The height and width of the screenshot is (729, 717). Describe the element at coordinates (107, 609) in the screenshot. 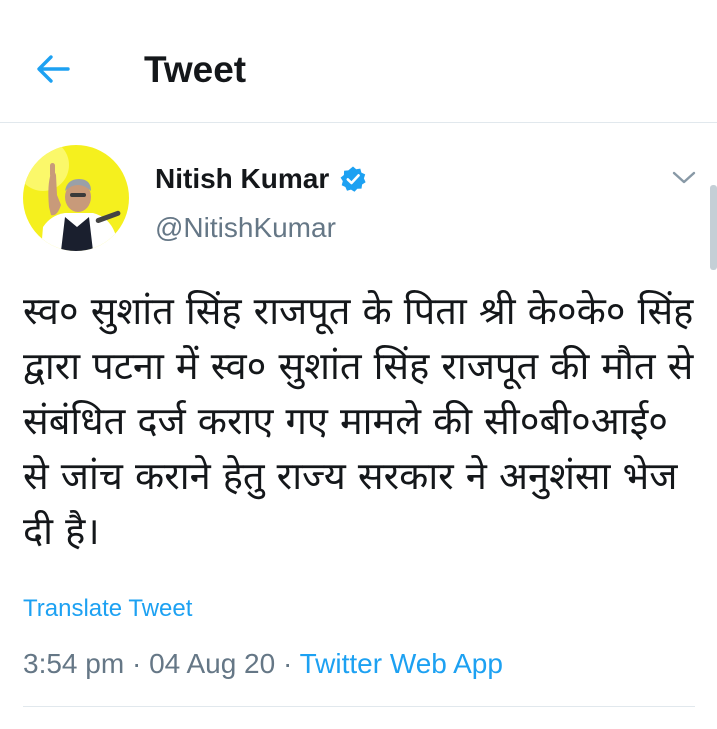

I see `translate-tweet-link: Translate Tweet` at that location.